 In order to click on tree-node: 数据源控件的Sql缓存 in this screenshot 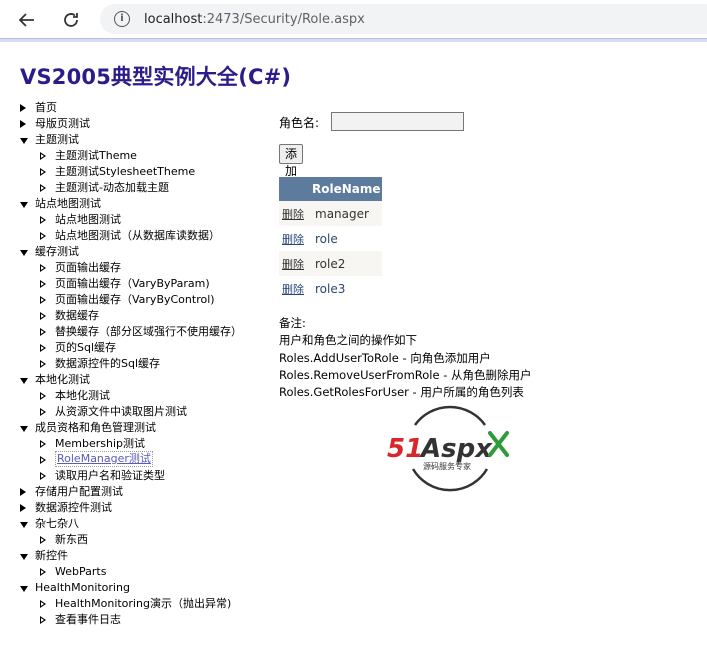, I will do `click(143, 364)`.